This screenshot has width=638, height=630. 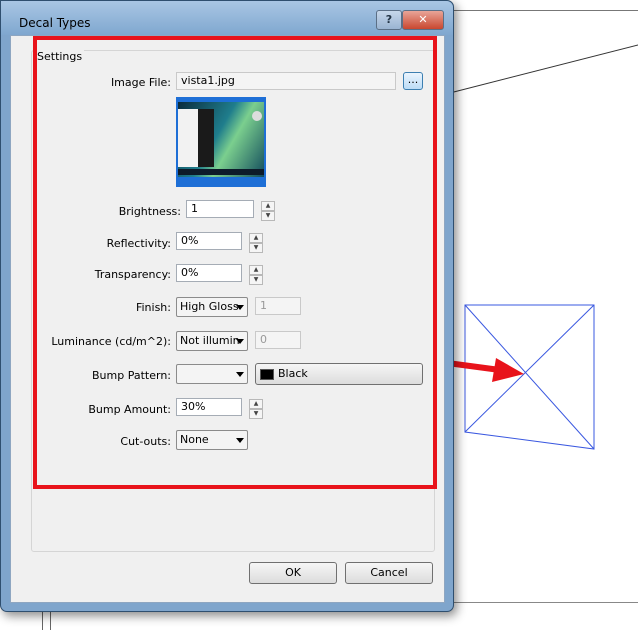 I want to click on help-button: ?, so click(x=389, y=20).